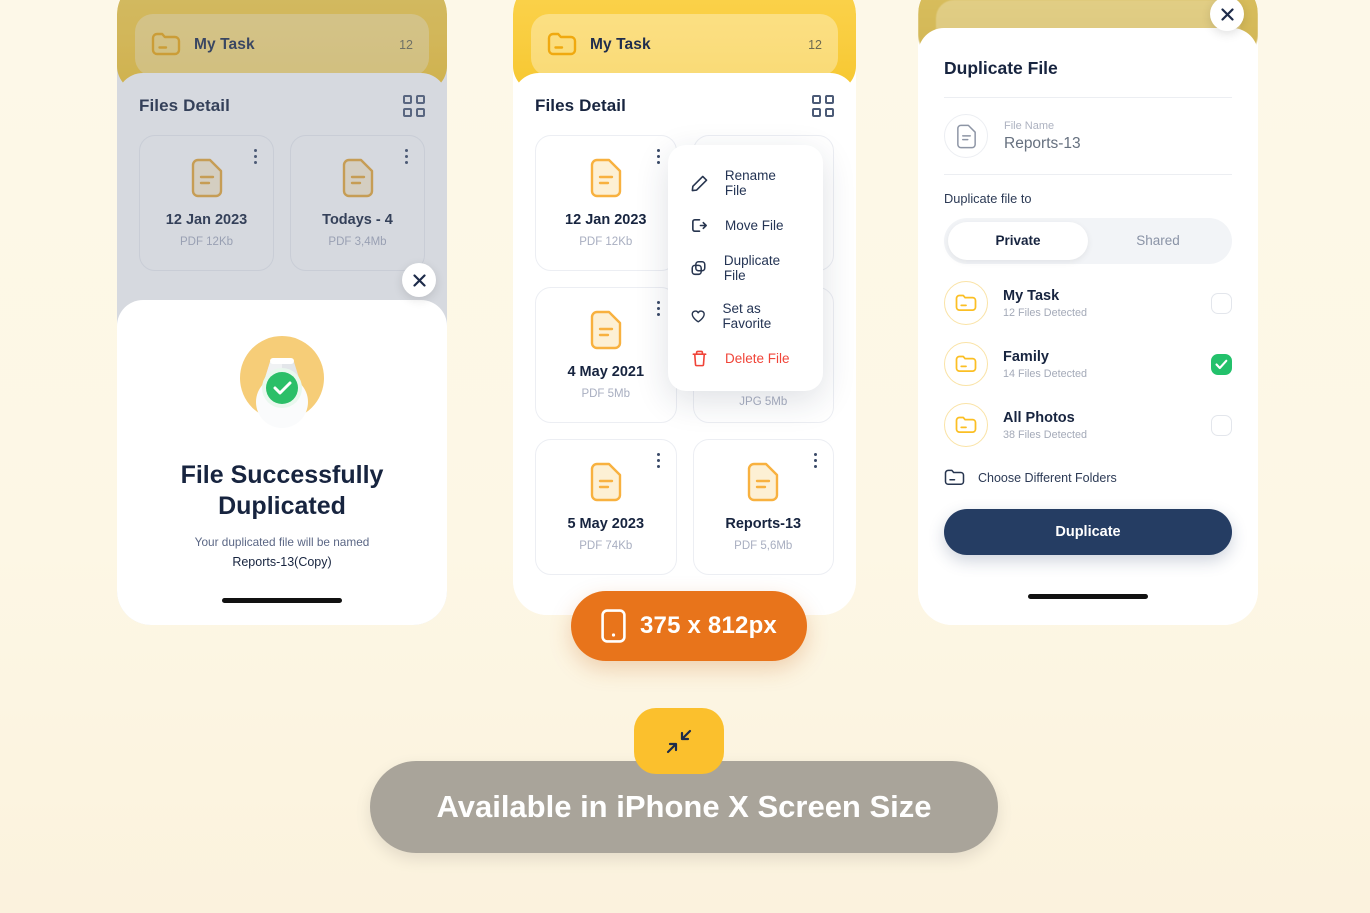  Describe the element at coordinates (606, 242) in the screenshot. I see `file-meta: PDF 12Kb` at that location.